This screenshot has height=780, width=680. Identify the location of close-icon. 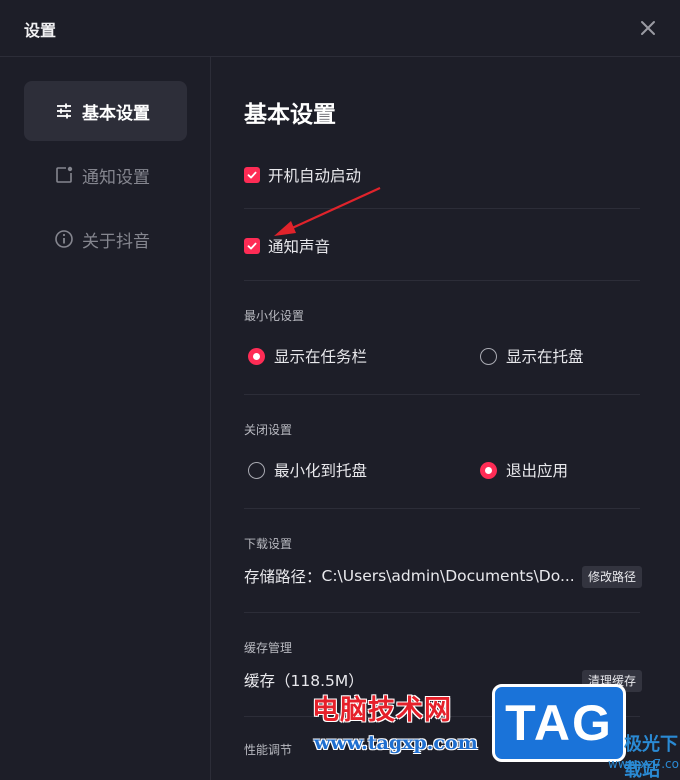
(648, 28).